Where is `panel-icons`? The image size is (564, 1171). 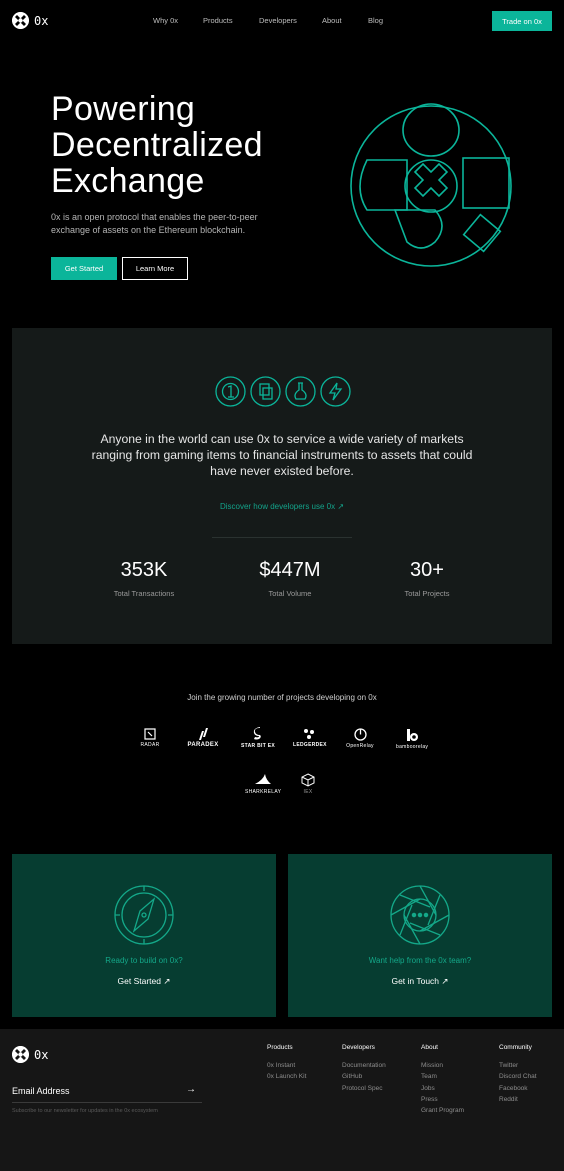 panel-icons is located at coordinates (283, 391).